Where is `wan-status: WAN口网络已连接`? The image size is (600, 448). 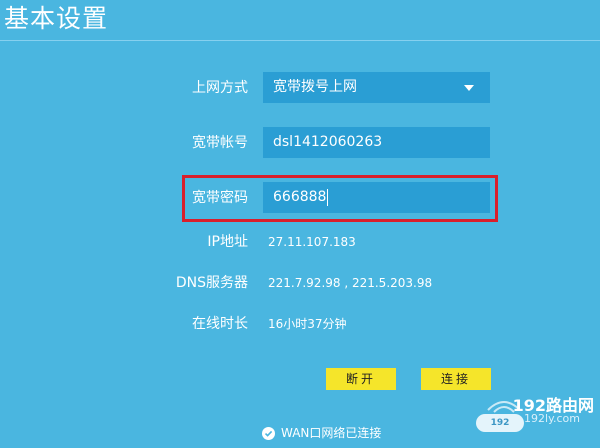
wan-status: WAN口网络已连接 is located at coordinates (321, 433).